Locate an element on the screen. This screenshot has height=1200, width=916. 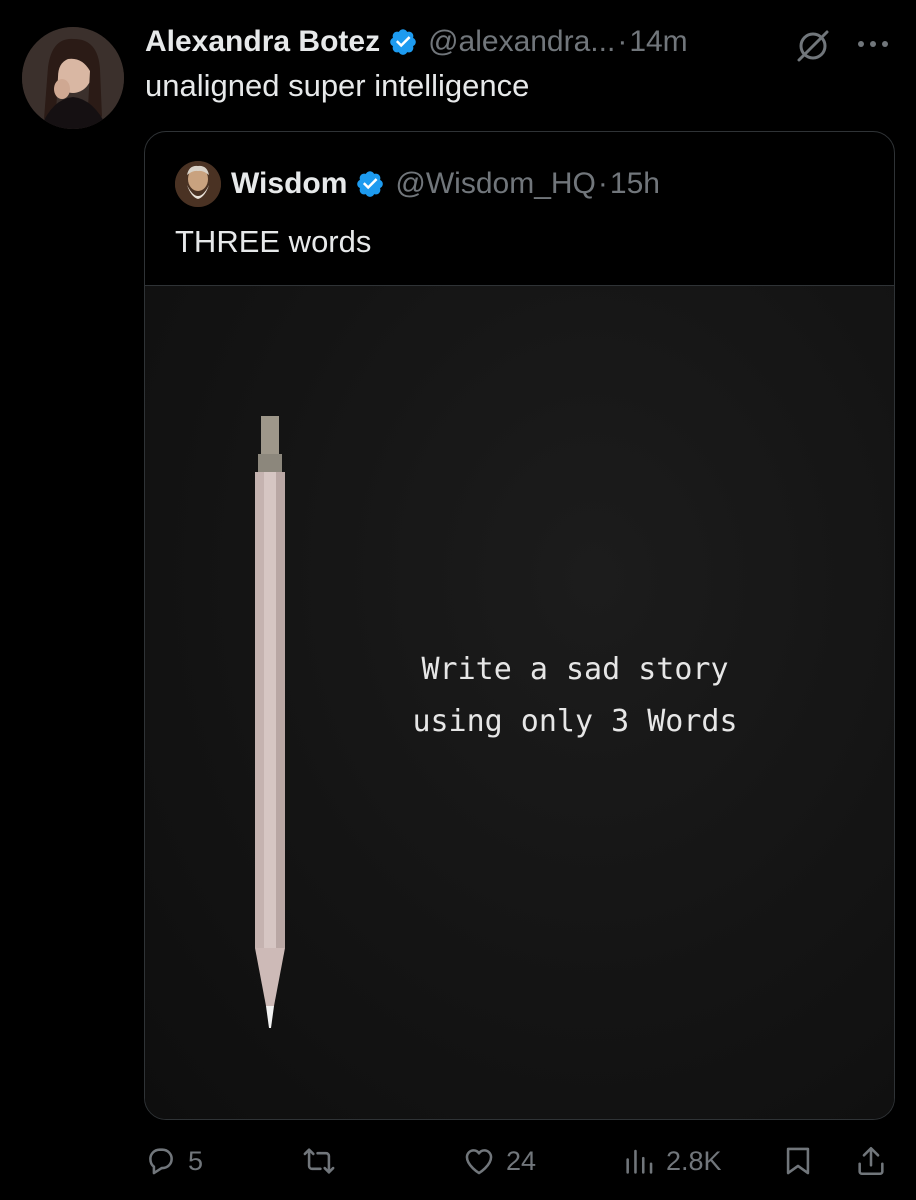
post-header: Alexandra Botez @alexandra... · 14m is located at coordinates (520, 42).